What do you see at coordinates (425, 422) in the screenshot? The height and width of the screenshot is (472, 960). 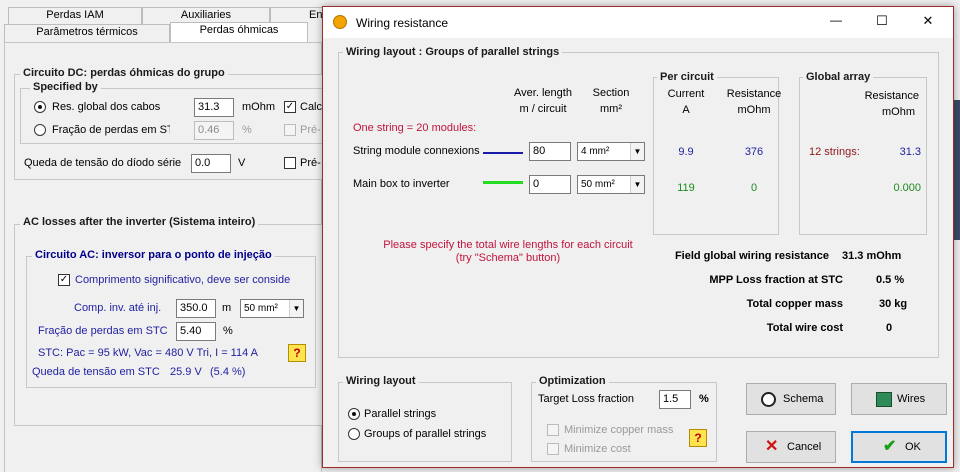 I see `wiring-layout-group` at bounding box center [425, 422].